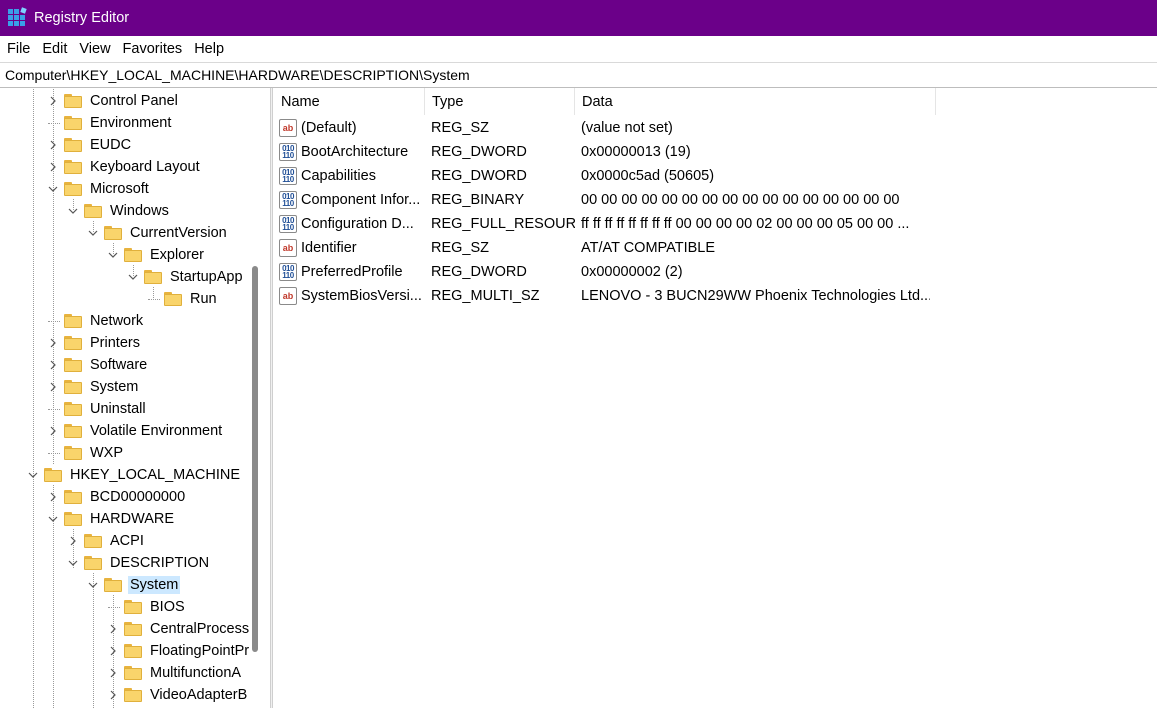 The image size is (1157, 708). I want to click on tree-item: Run, so click(182, 299).